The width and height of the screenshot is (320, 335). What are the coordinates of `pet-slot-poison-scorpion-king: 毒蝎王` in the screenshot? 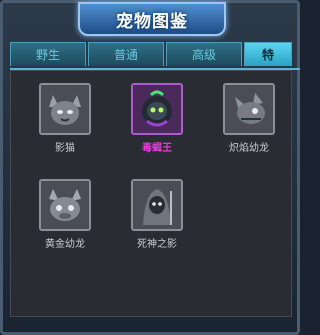 It's located at (156, 128).